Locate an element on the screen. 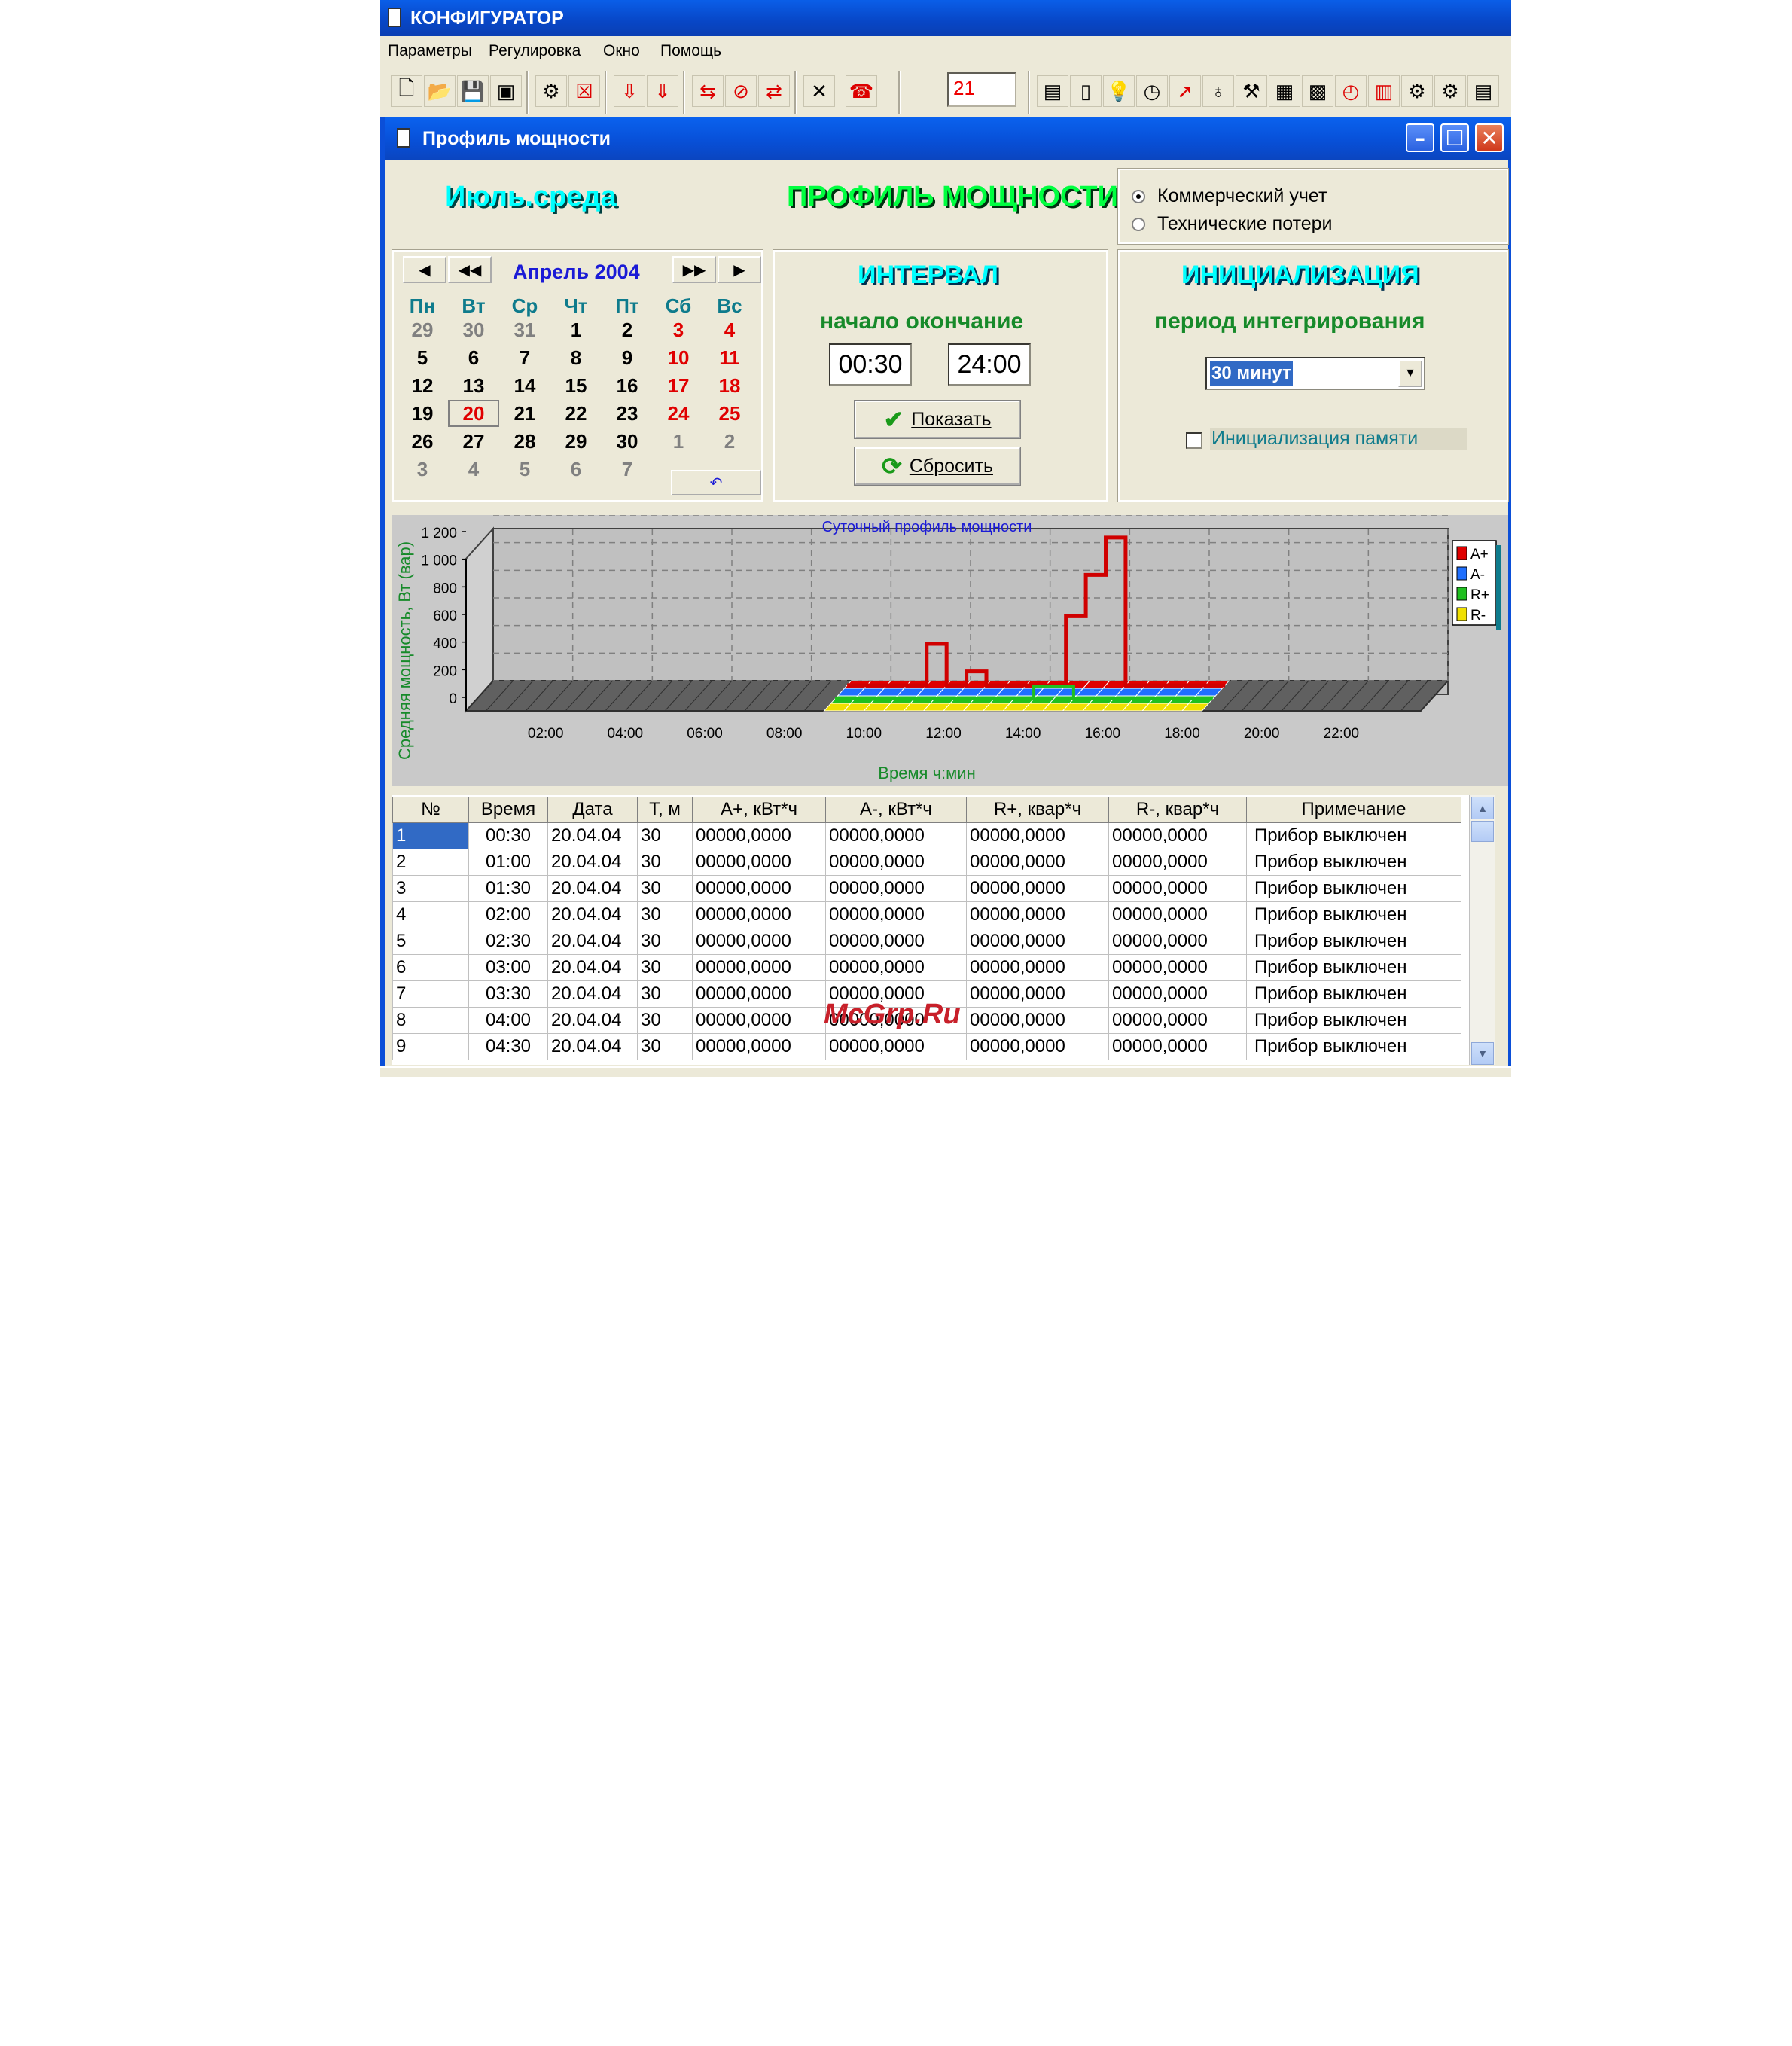 This screenshot has height=2046, width=1792. close-x-icon: ✕ is located at coordinates (819, 91).